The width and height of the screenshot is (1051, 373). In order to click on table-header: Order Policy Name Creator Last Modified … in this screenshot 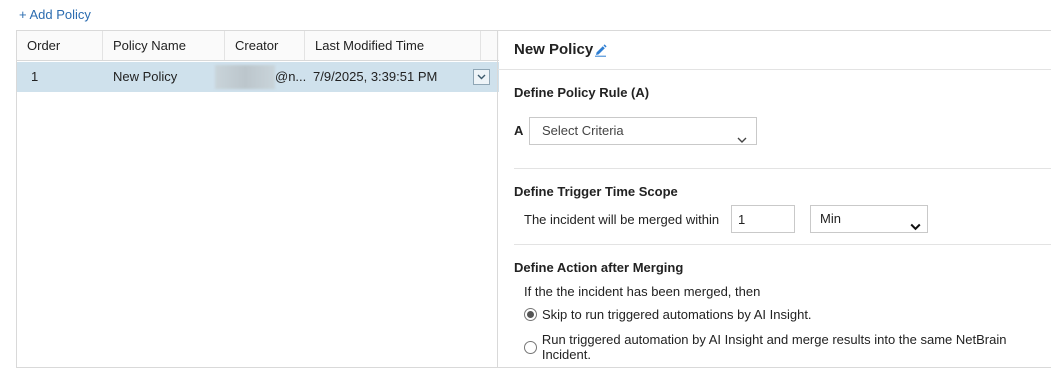, I will do `click(258, 46)`.